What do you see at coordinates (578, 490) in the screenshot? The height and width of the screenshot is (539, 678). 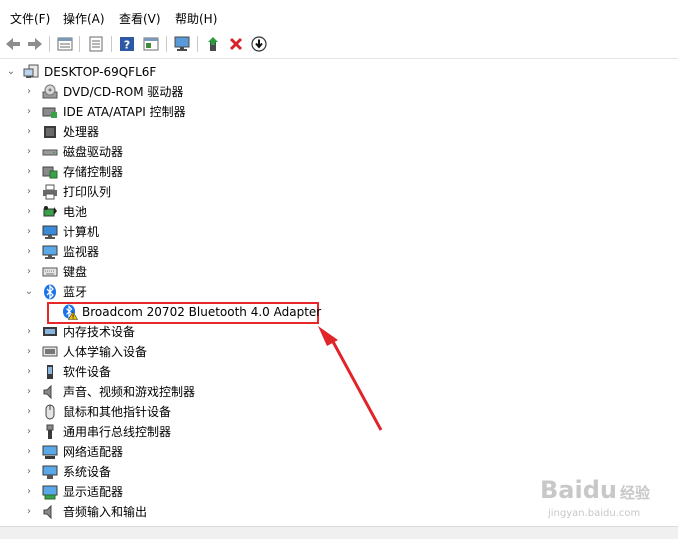 I see `watermark-brand: Baidu` at bounding box center [578, 490].